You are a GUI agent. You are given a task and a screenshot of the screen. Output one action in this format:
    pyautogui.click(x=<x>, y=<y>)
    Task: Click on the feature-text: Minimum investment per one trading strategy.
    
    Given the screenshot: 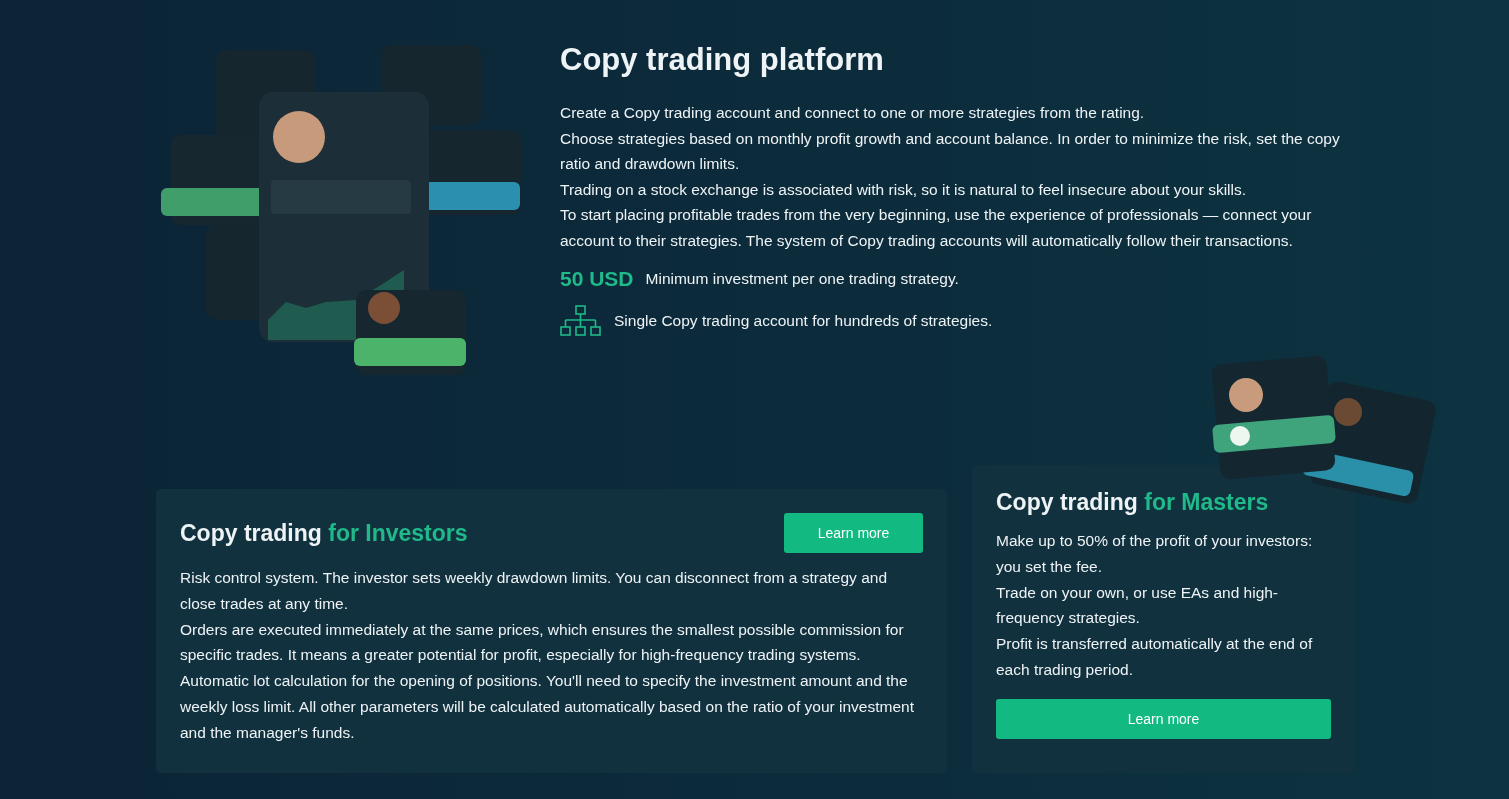 What is the action you would take?
    pyautogui.click(x=802, y=279)
    